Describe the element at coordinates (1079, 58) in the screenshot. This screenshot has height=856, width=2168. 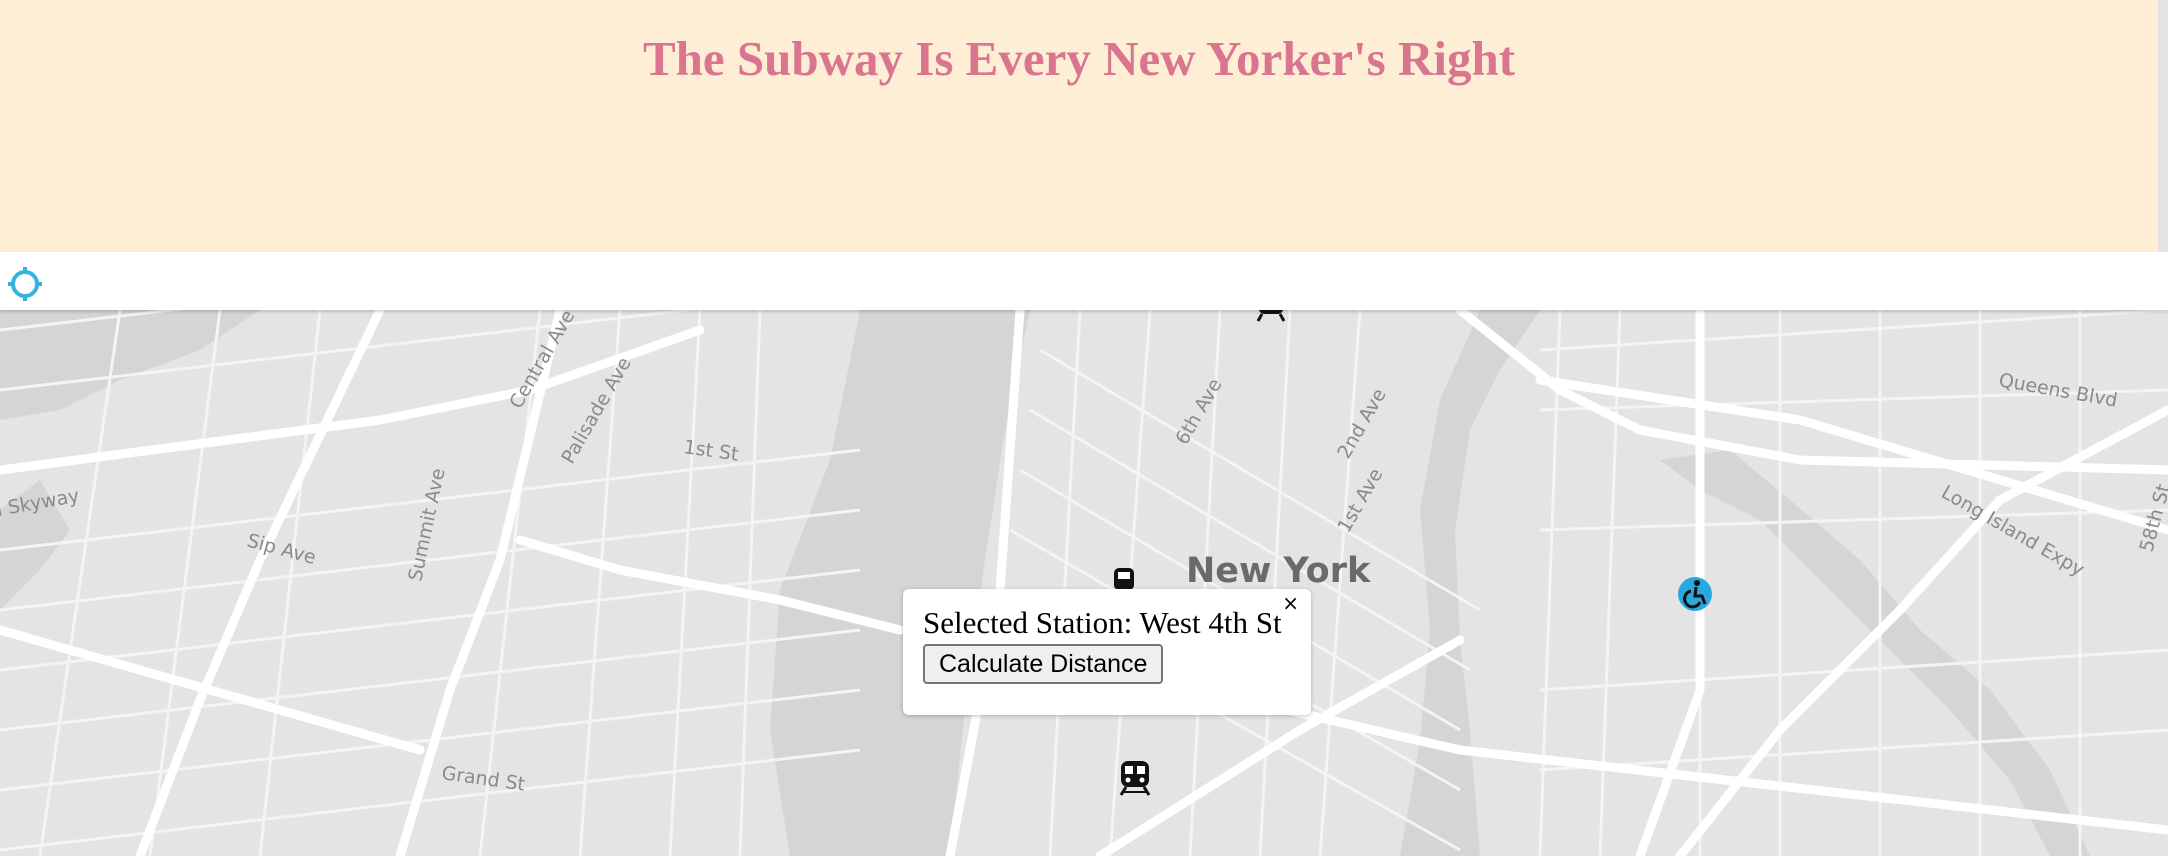
I see `page-title: The Subway Is Every New Yorker's Right` at that location.